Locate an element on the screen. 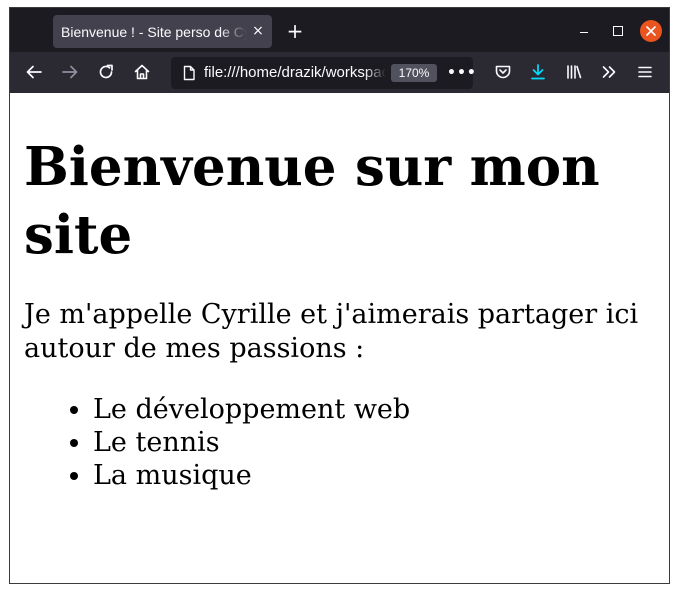 The image size is (679, 593). library-button is located at coordinates (574, 72).